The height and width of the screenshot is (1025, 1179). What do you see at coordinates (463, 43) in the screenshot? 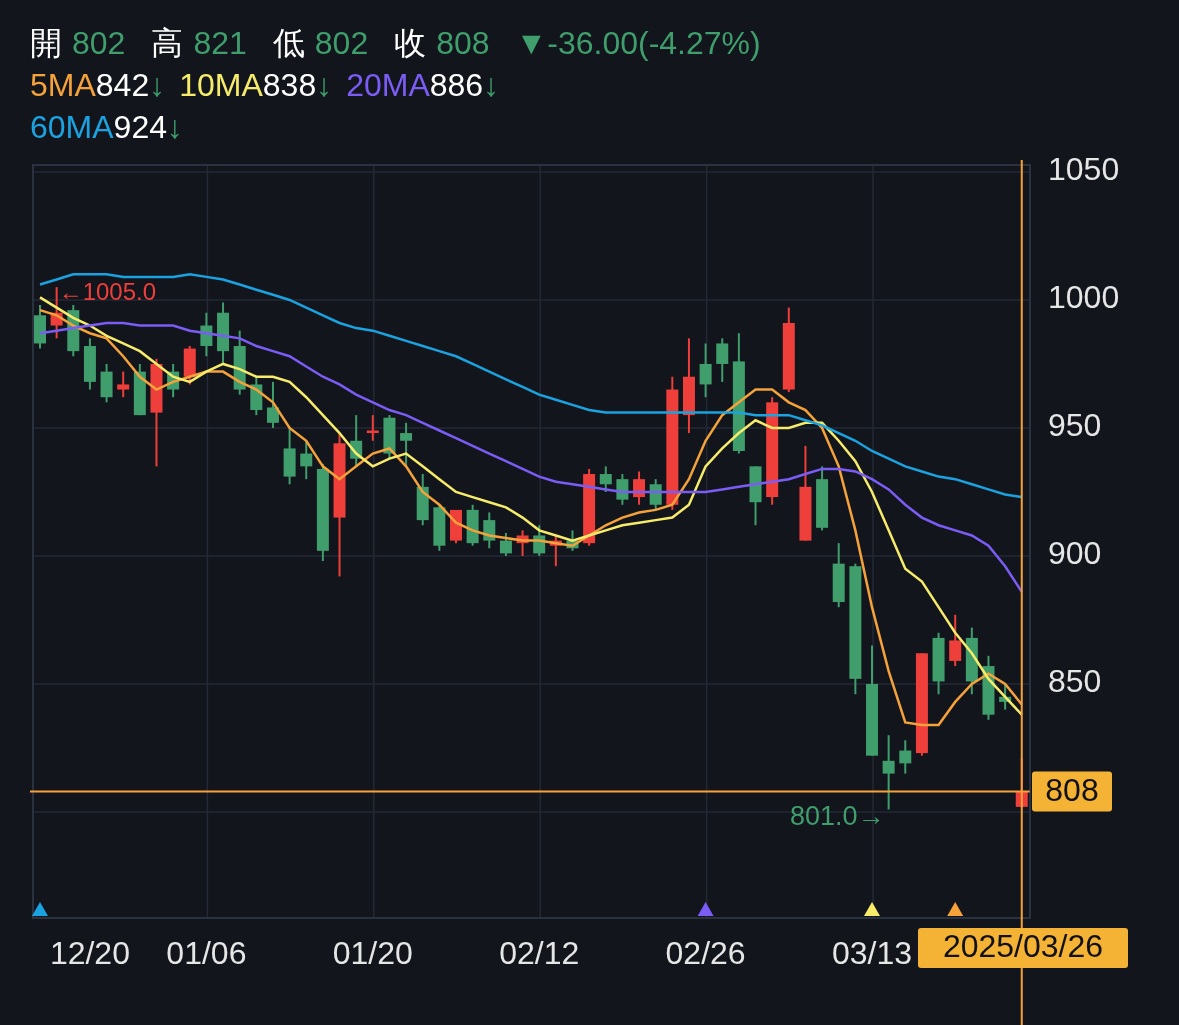
I see `quote-value: 808` at bounding box center [463, 43].